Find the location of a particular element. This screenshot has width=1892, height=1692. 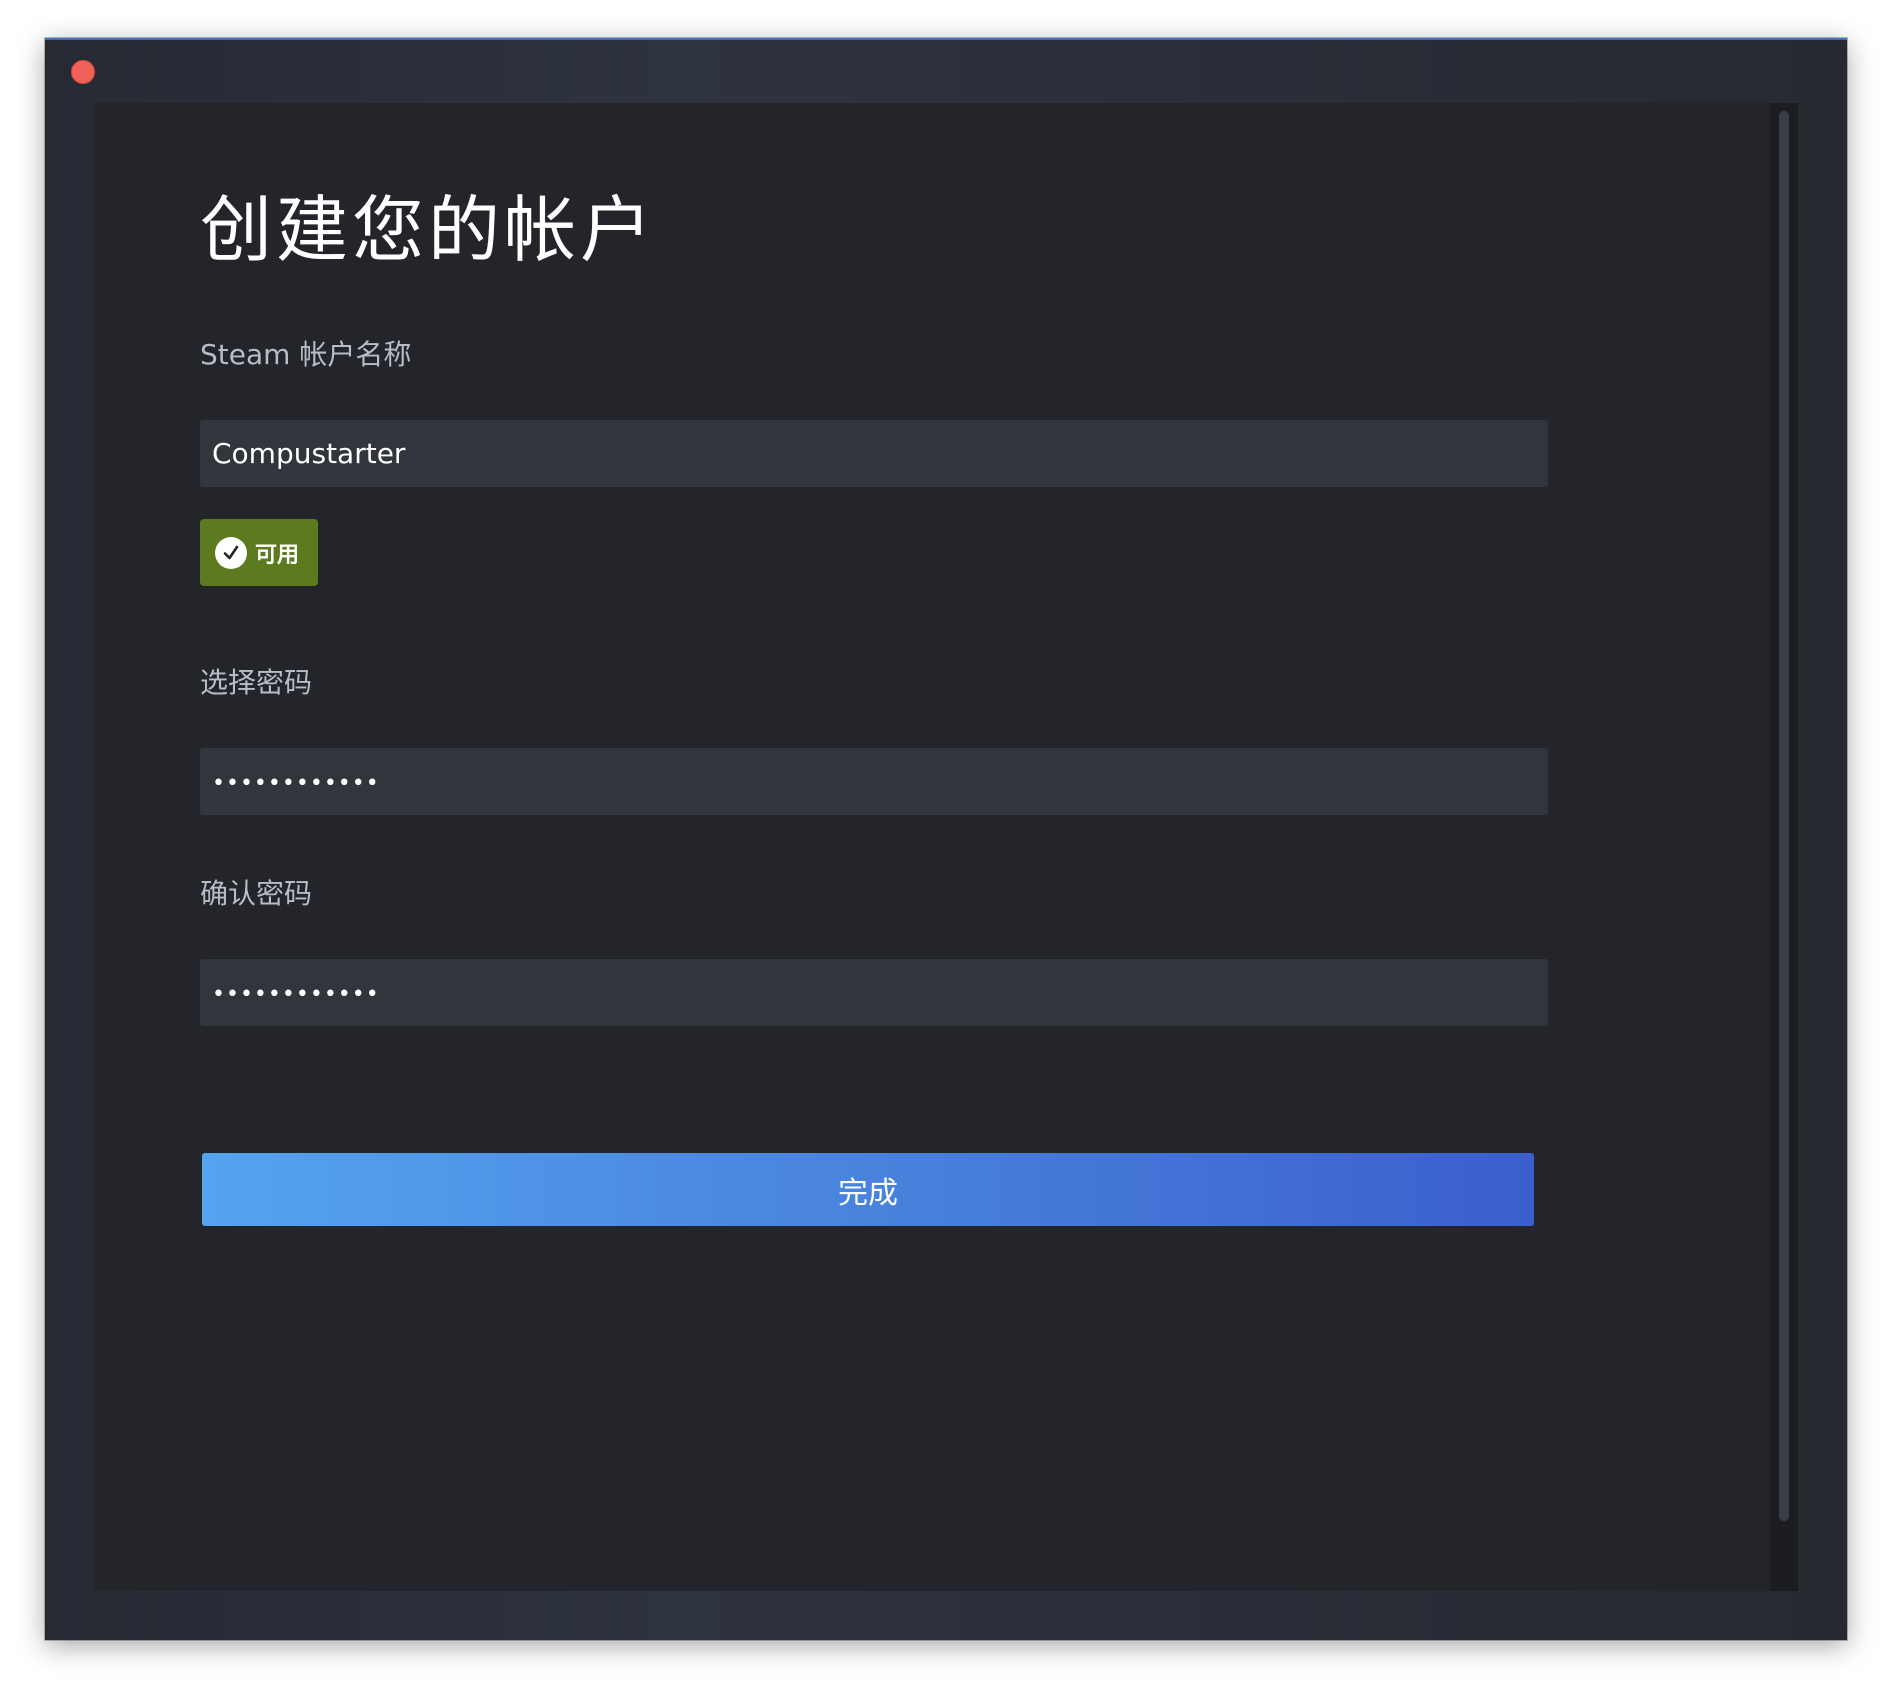

password-label: 选择密码 is located at coordinates (256, 682).